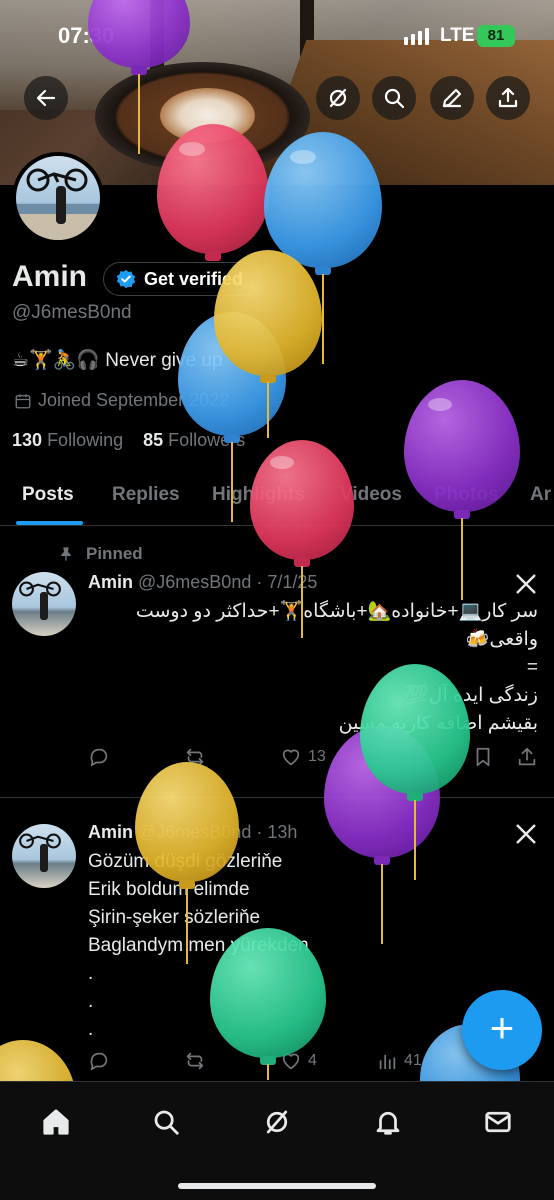 Image resolution: width=554 pixels, height=1200 pixels. I want to click on home-indicator, so click(277, 1186).